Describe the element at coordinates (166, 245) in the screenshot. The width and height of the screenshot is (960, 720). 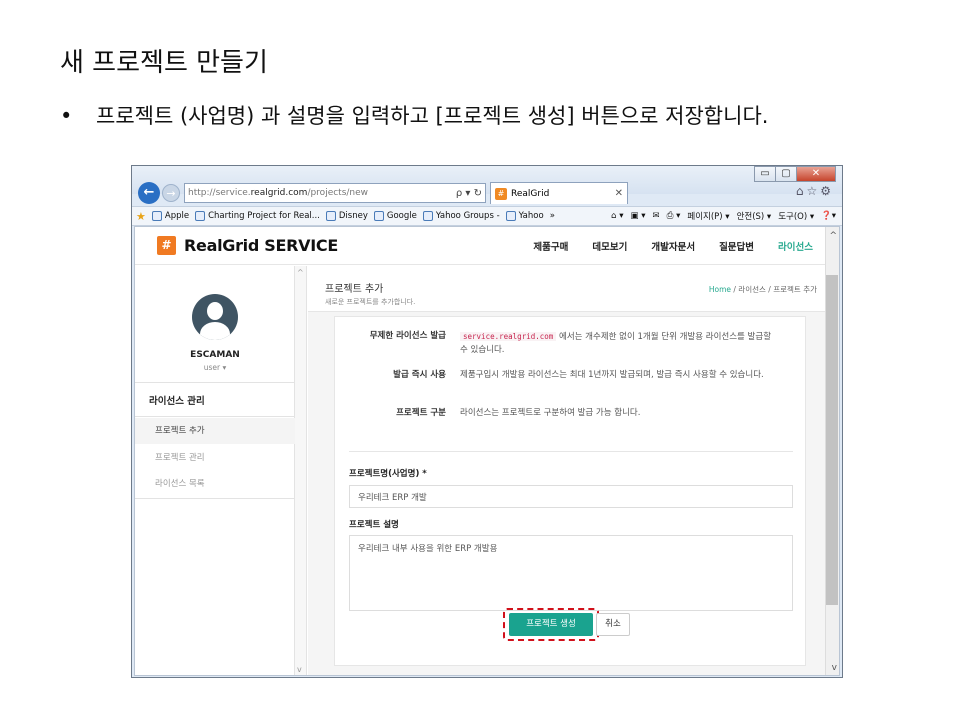
I see `logo-mark-icon: #` at that location.